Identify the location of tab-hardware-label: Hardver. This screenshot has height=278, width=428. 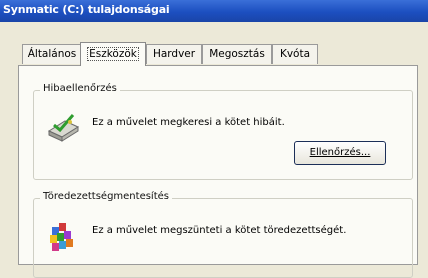
(174, 54).